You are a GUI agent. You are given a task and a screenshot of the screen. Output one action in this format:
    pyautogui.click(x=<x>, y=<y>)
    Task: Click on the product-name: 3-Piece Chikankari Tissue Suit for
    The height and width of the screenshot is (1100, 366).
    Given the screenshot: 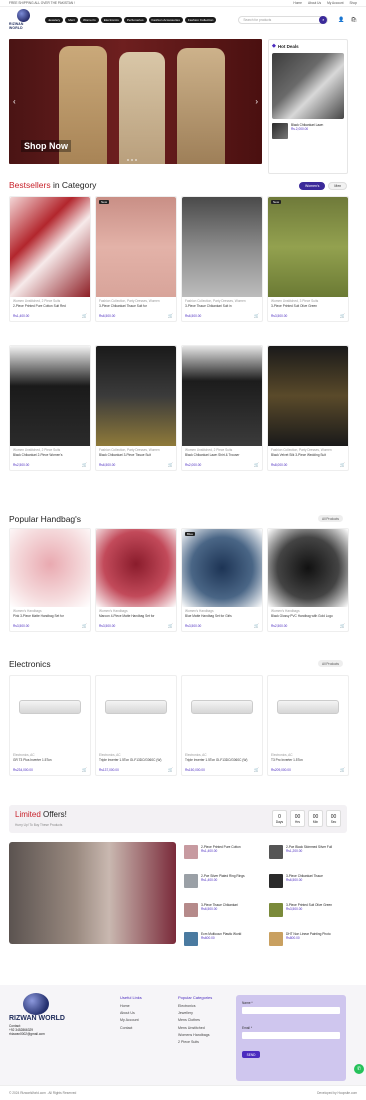 What is the action you would take?
    pyautogui.click(x=136, y=306)
    